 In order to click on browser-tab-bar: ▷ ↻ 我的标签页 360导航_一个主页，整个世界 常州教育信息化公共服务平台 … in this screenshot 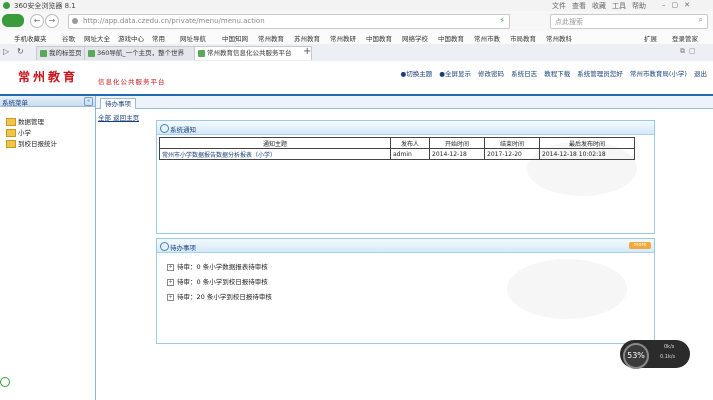, I will do `click(356, 53)`.